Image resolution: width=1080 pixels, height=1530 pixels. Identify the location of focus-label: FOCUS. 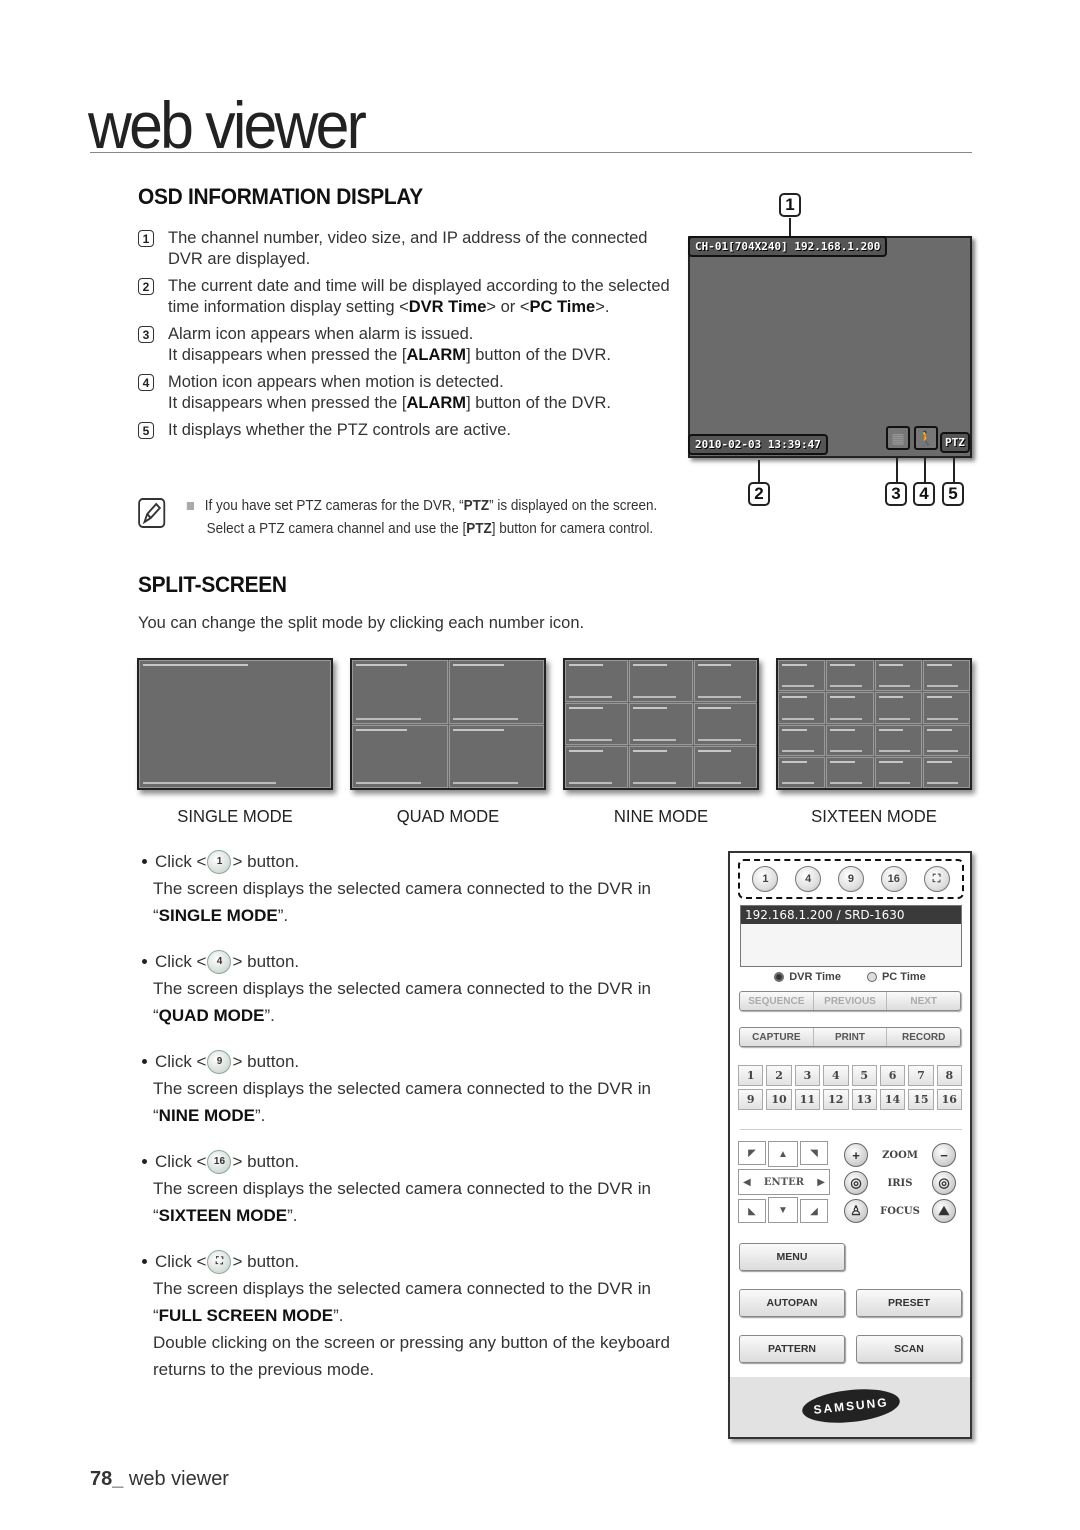
(900, 1211).